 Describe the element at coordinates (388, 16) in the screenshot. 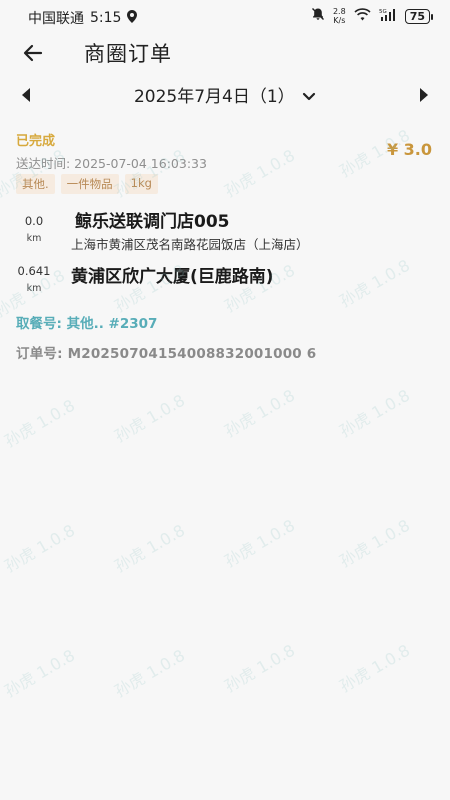

I see `signal-5g-icon: 5G` at that location.